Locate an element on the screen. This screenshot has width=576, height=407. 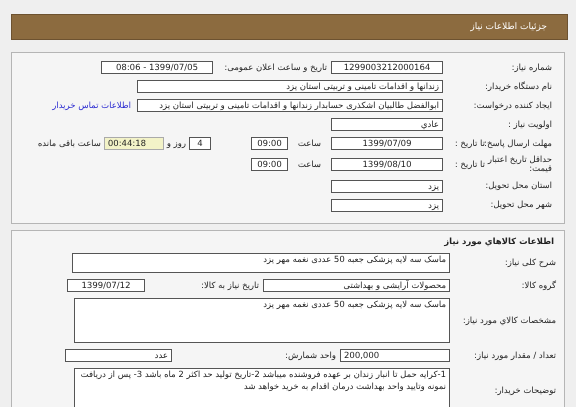
field-label: روز و is located at coordinates (176, 143).